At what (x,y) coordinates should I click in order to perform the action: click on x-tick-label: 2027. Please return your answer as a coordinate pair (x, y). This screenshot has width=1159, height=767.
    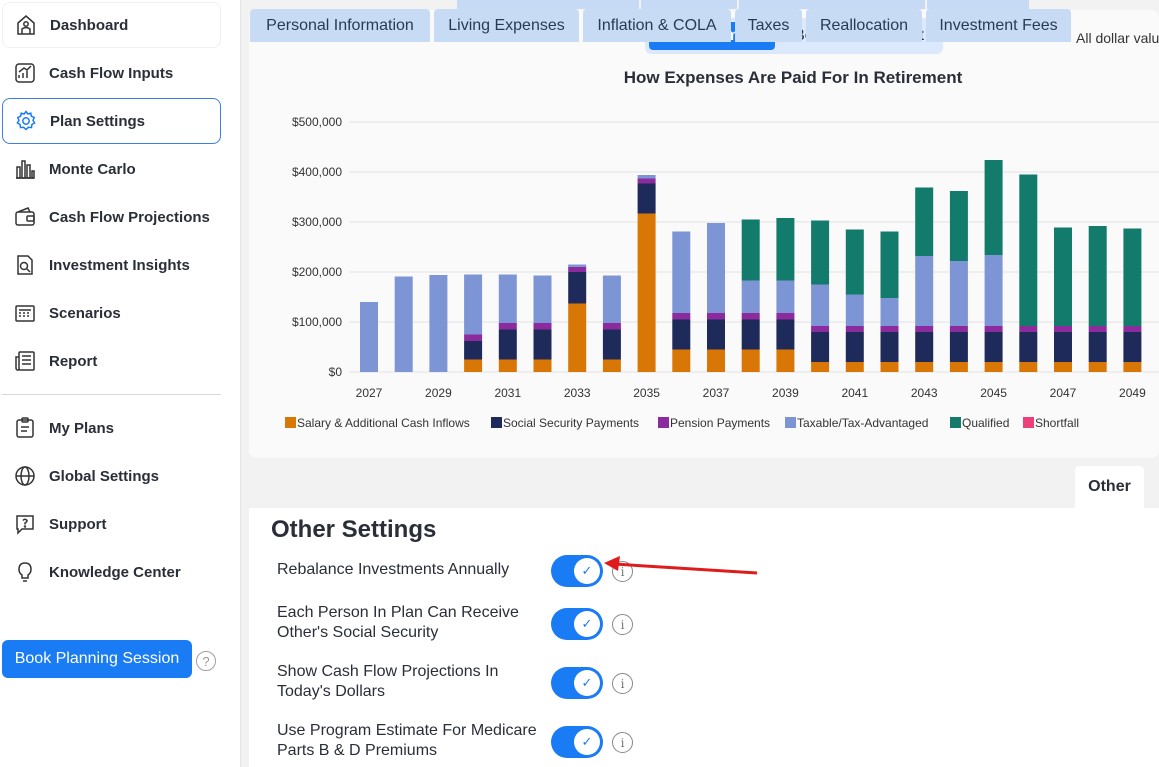
    Looking at the image, I should click on (369, 393).